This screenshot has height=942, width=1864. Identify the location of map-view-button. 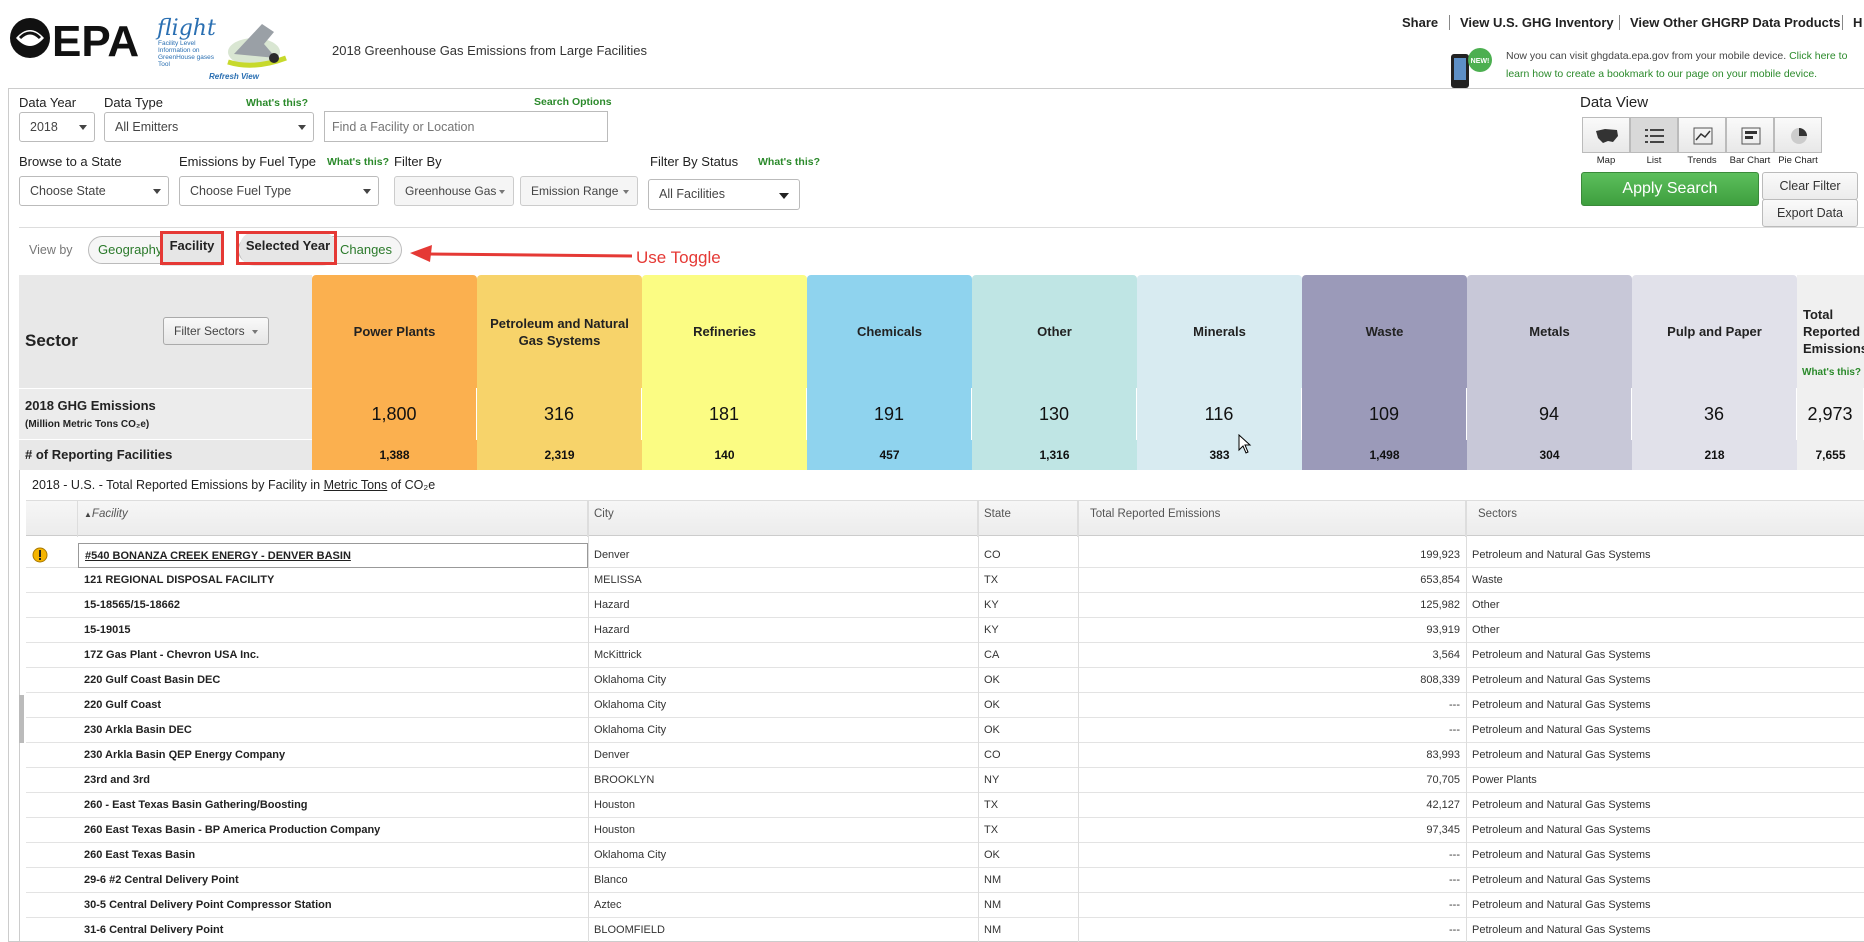
(1606, 135).